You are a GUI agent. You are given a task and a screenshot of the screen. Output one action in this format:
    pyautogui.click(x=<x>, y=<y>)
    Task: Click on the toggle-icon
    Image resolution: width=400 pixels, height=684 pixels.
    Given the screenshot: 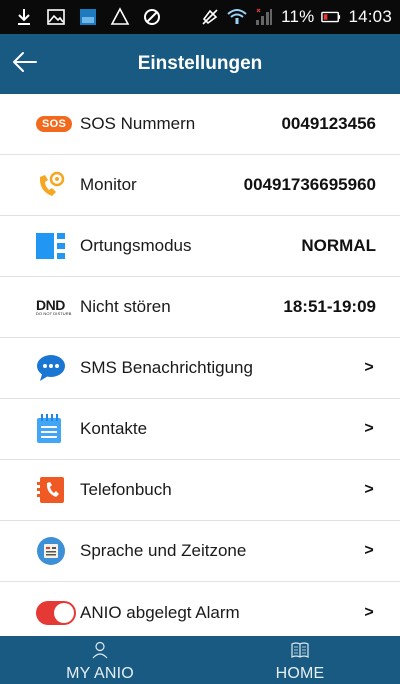 What is the action you would take?
    pyautogui.click(x=58, y=613)
    